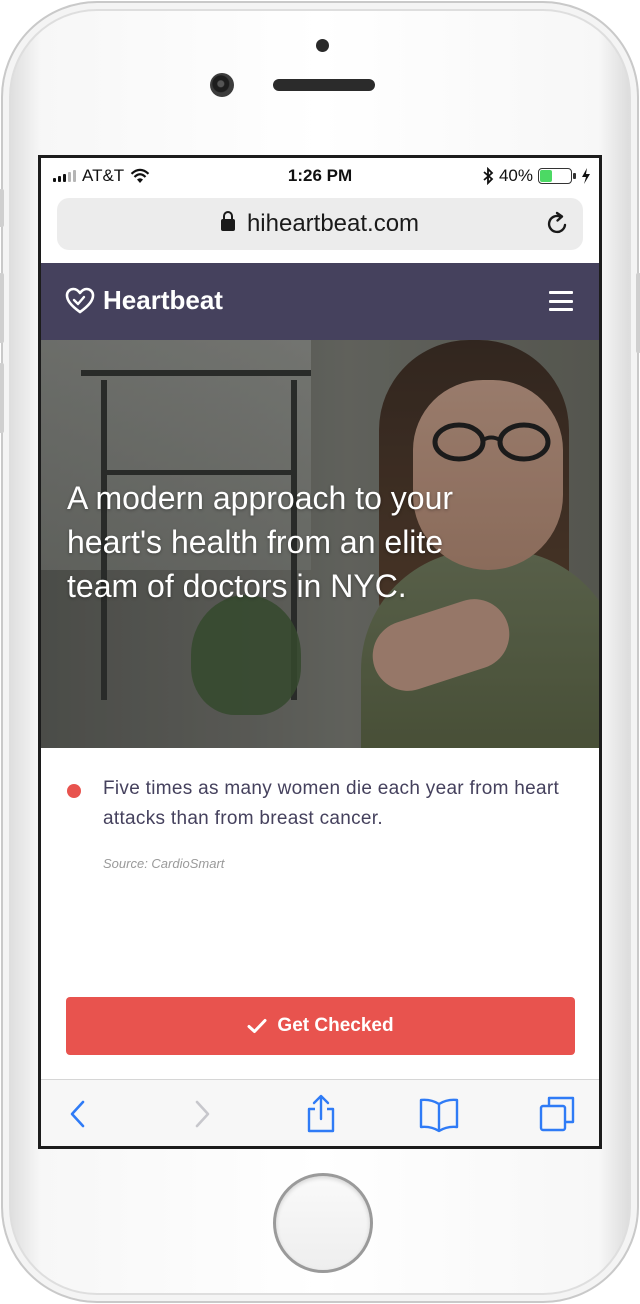  Describe the element at coordinates (557, 176) in the screenshot. I see `battery-icon` at that location.